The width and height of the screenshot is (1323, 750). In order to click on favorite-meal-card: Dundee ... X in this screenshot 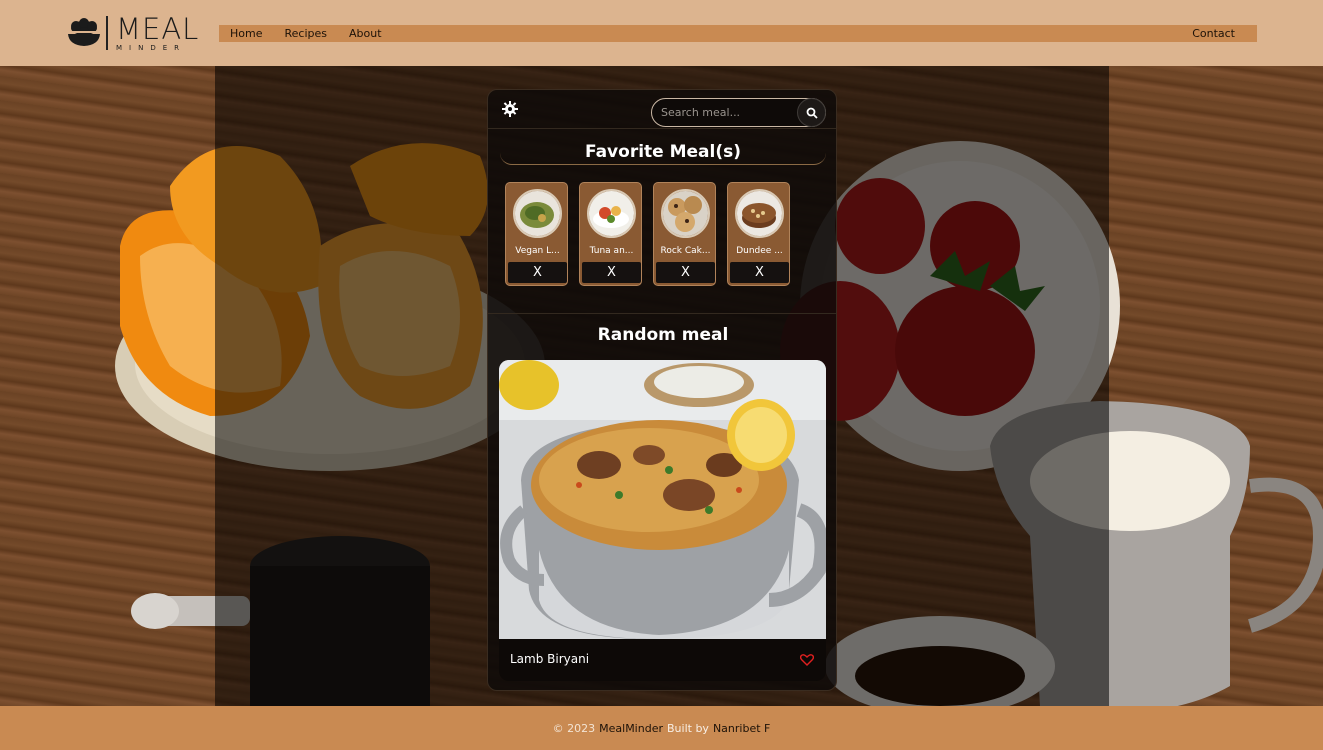, I will do `click(758, 234)`.